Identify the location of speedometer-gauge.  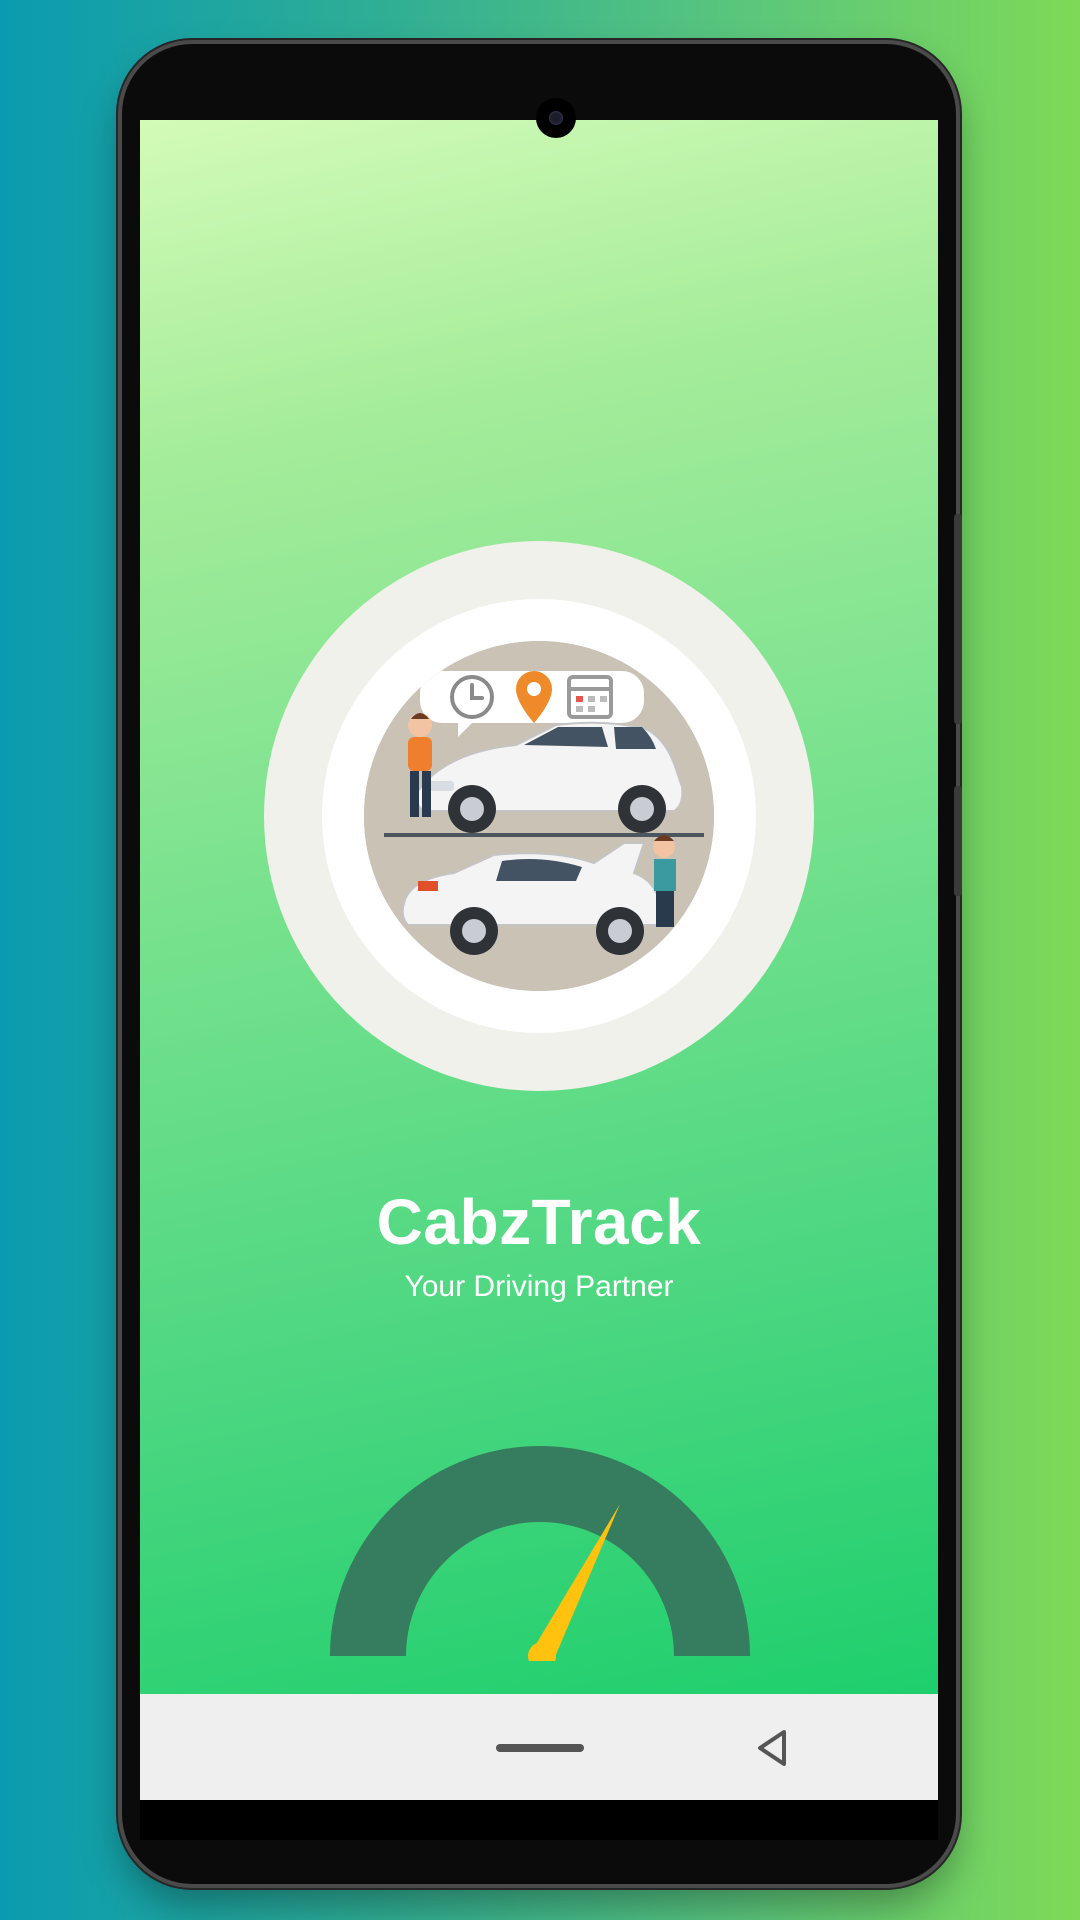
(540, 1553).